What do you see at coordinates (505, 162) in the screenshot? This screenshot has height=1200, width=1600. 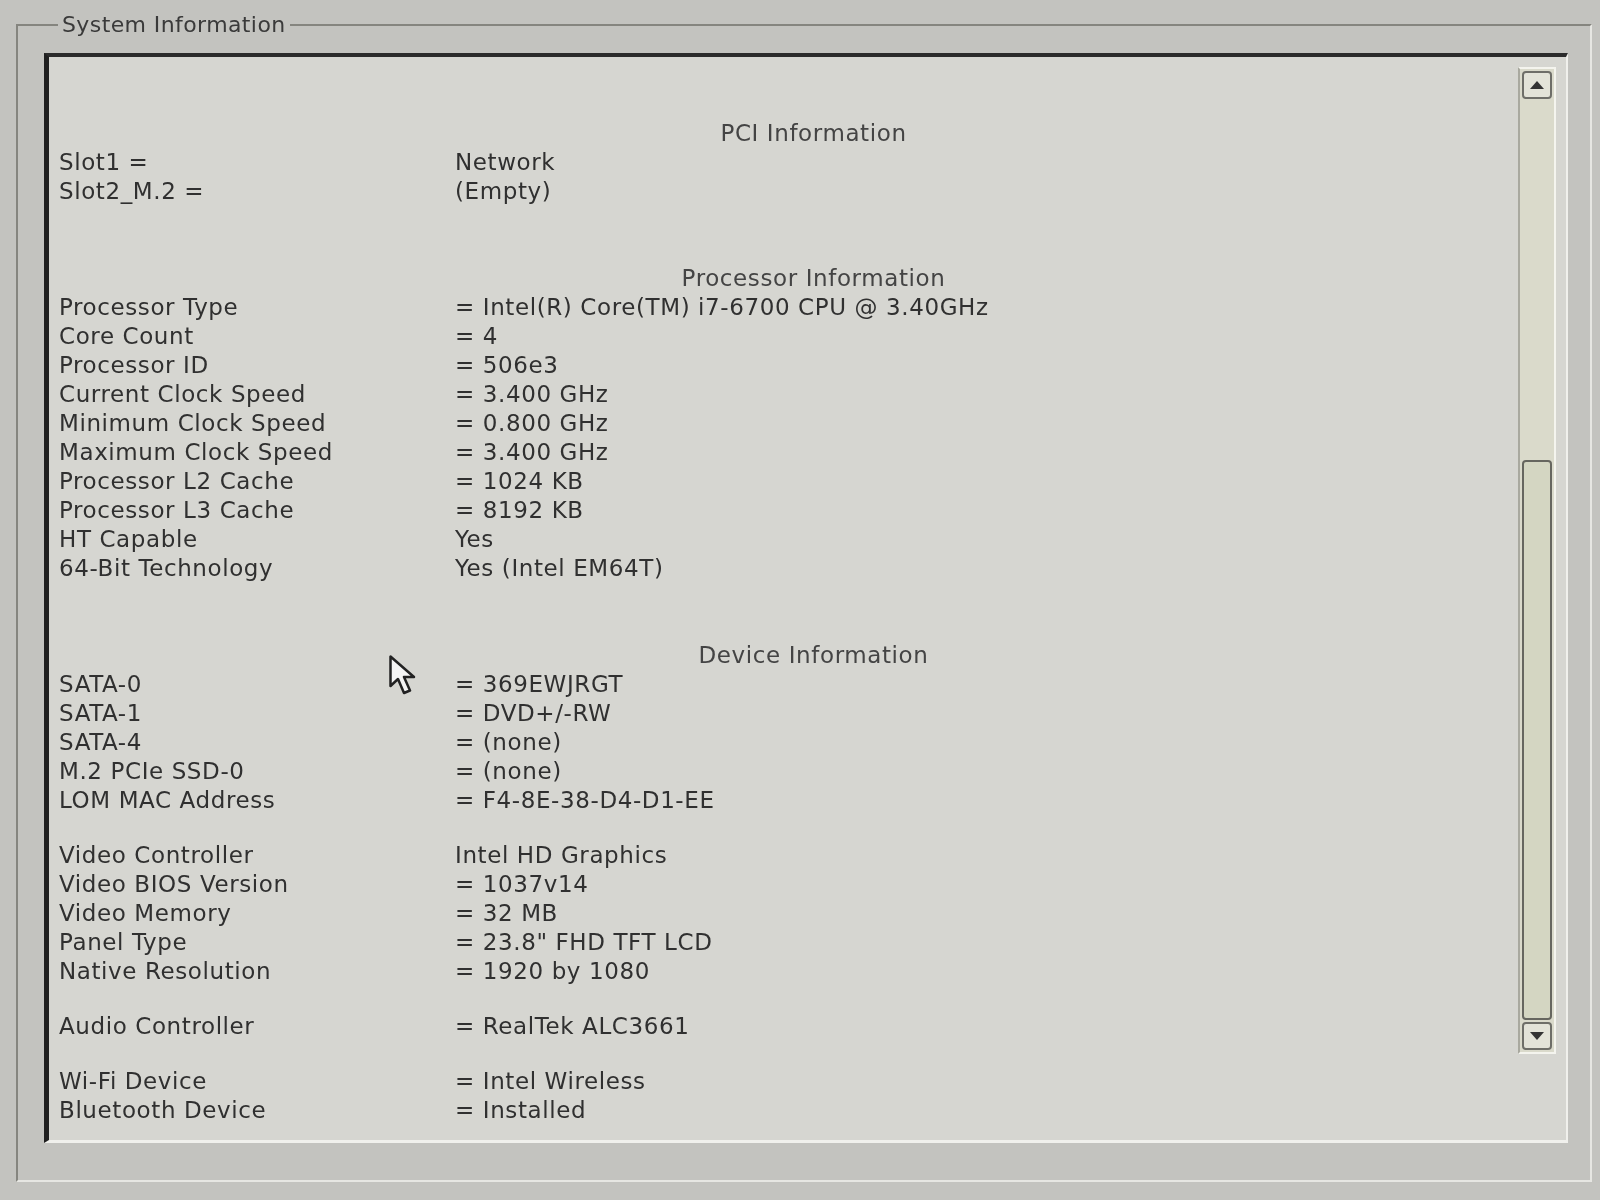 I see `field-value: Network` at bounding box center [505, 162].